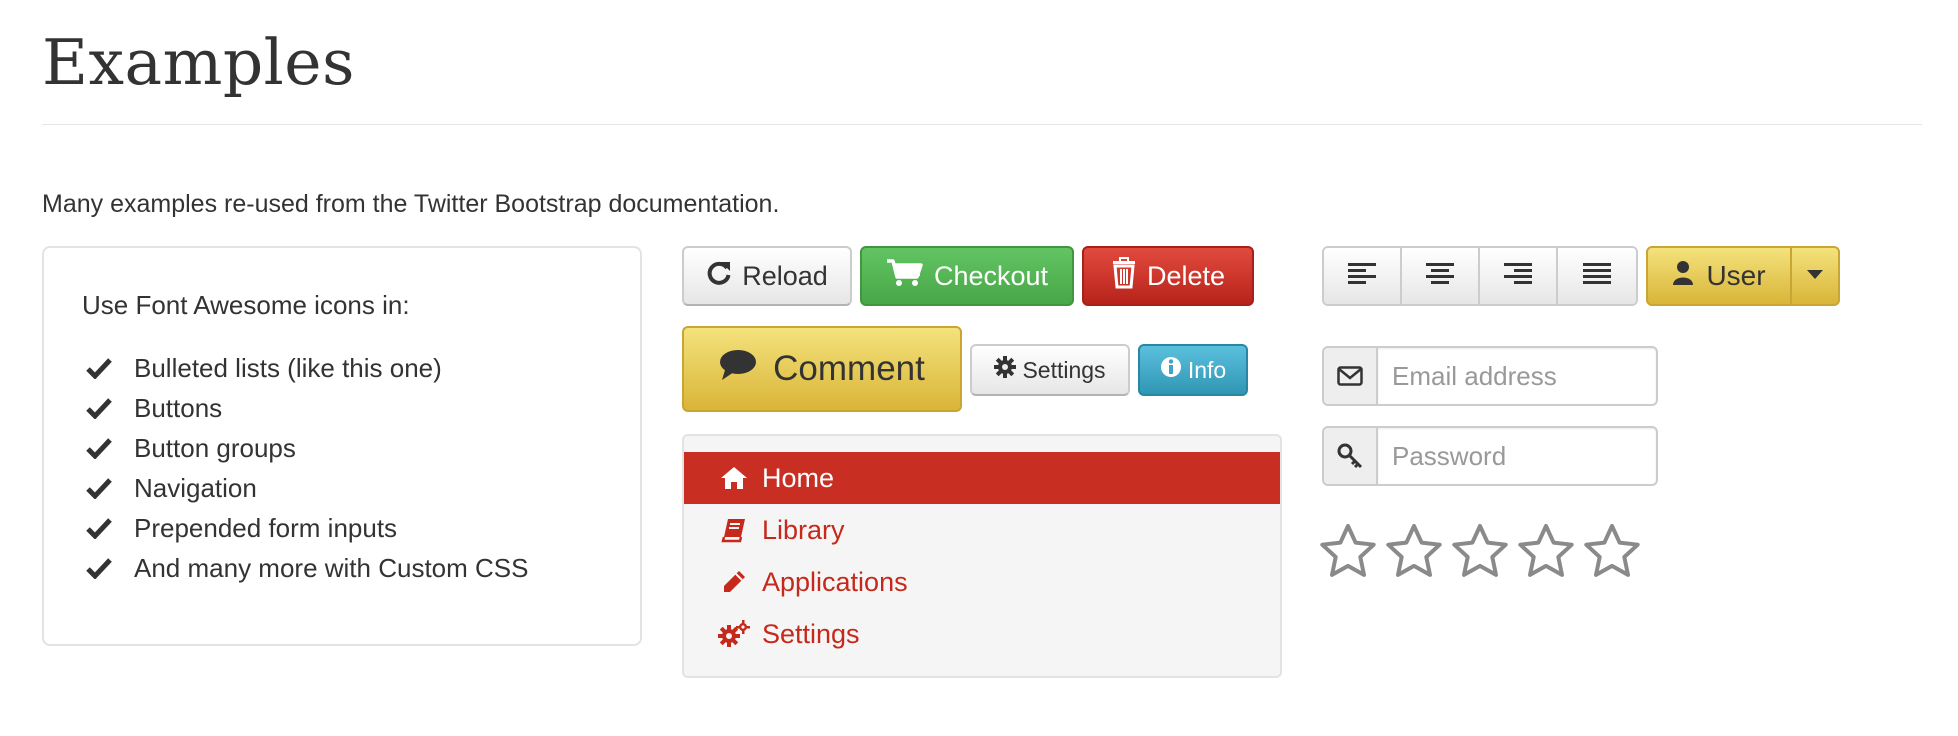 The height and width of the screenshot is (736, 1958). I want to click on user-button-label: User, so click(1736, 275).